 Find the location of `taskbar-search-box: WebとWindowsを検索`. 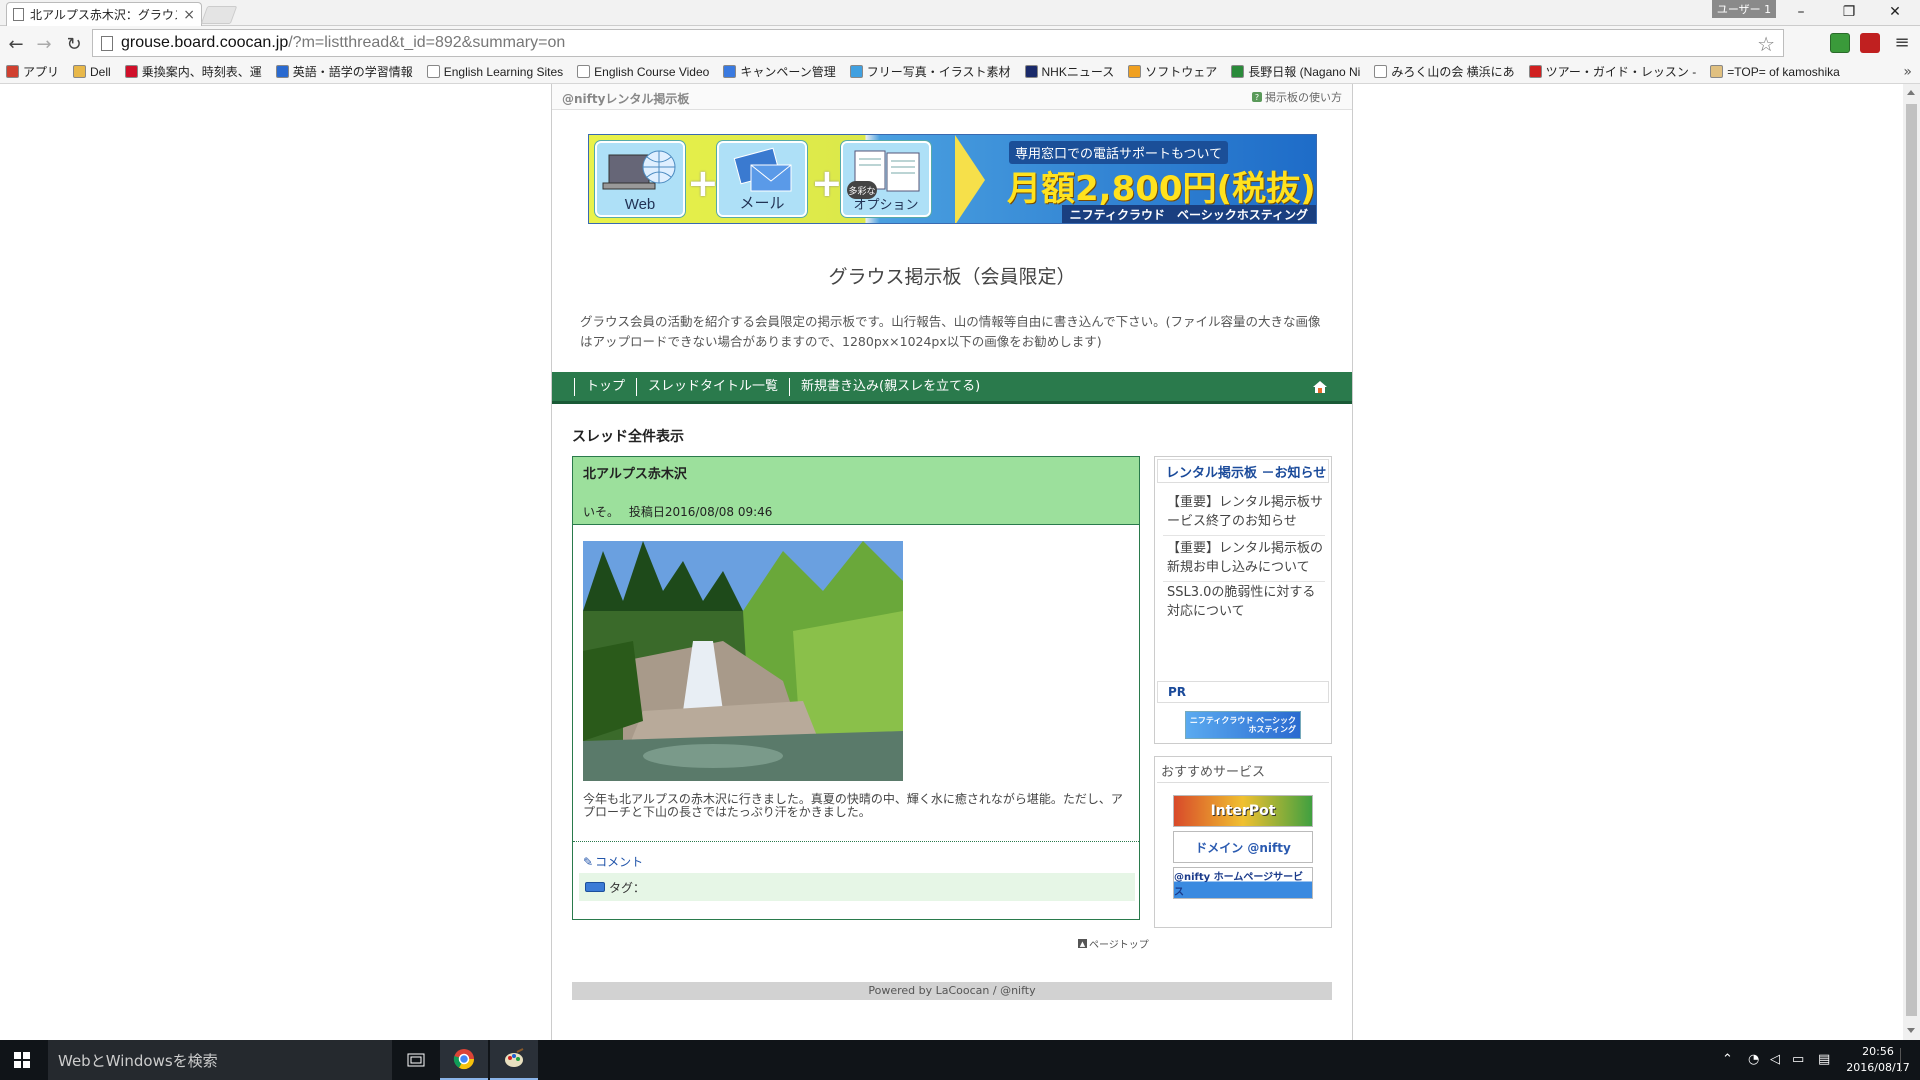

taskbar-search-box: WebとWindowsを検索 is located at coordinates (220, 1060).